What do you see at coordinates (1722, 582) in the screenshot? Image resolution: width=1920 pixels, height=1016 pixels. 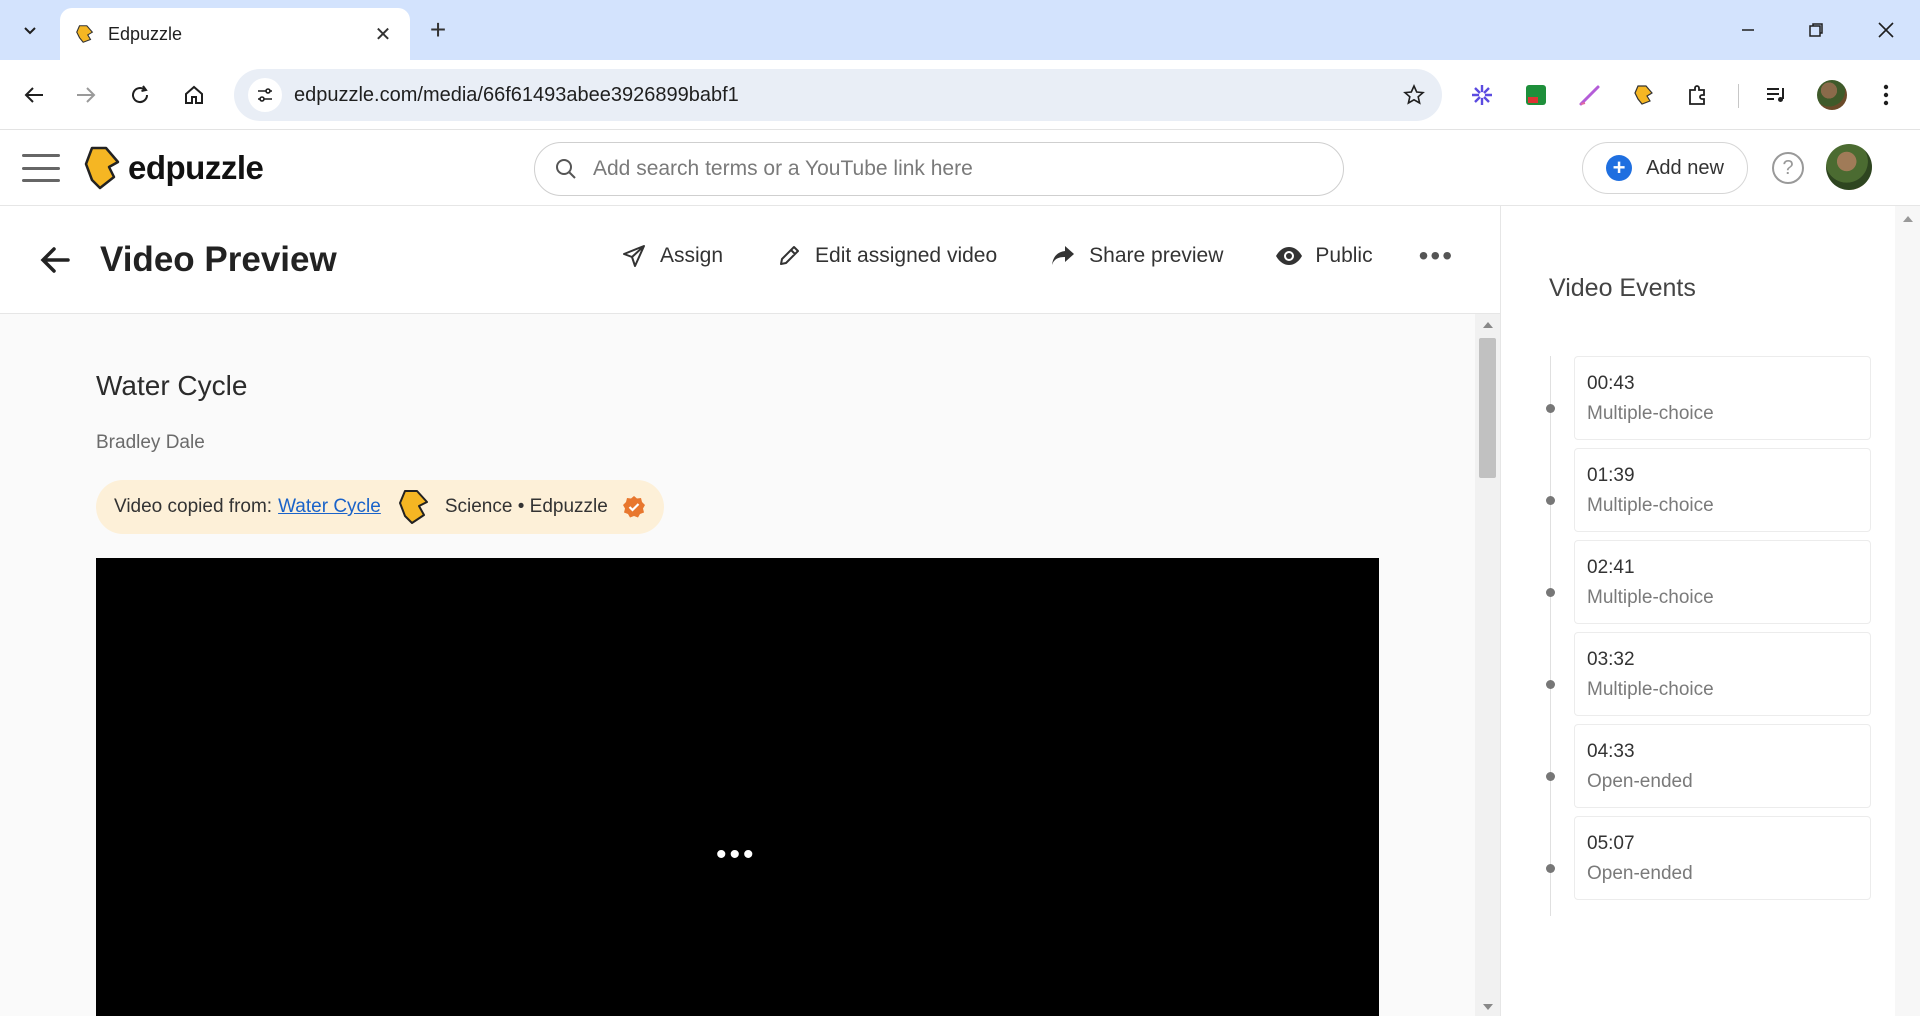 I see `event-card: 02:41 Multiple-choice` at bounding box center [1722, 582].